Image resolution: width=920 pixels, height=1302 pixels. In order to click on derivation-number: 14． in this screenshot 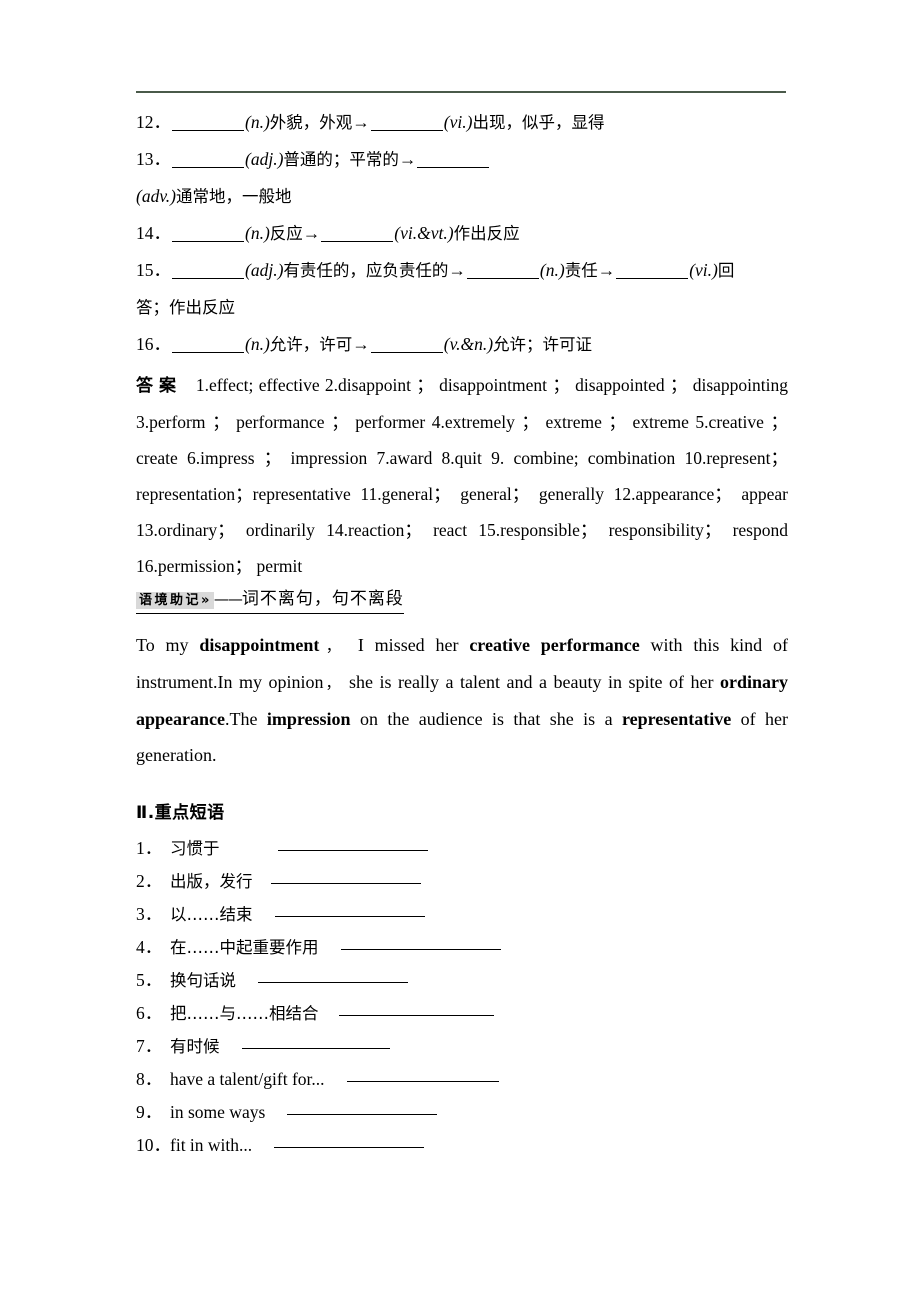, I will do `click(153, 233)`.